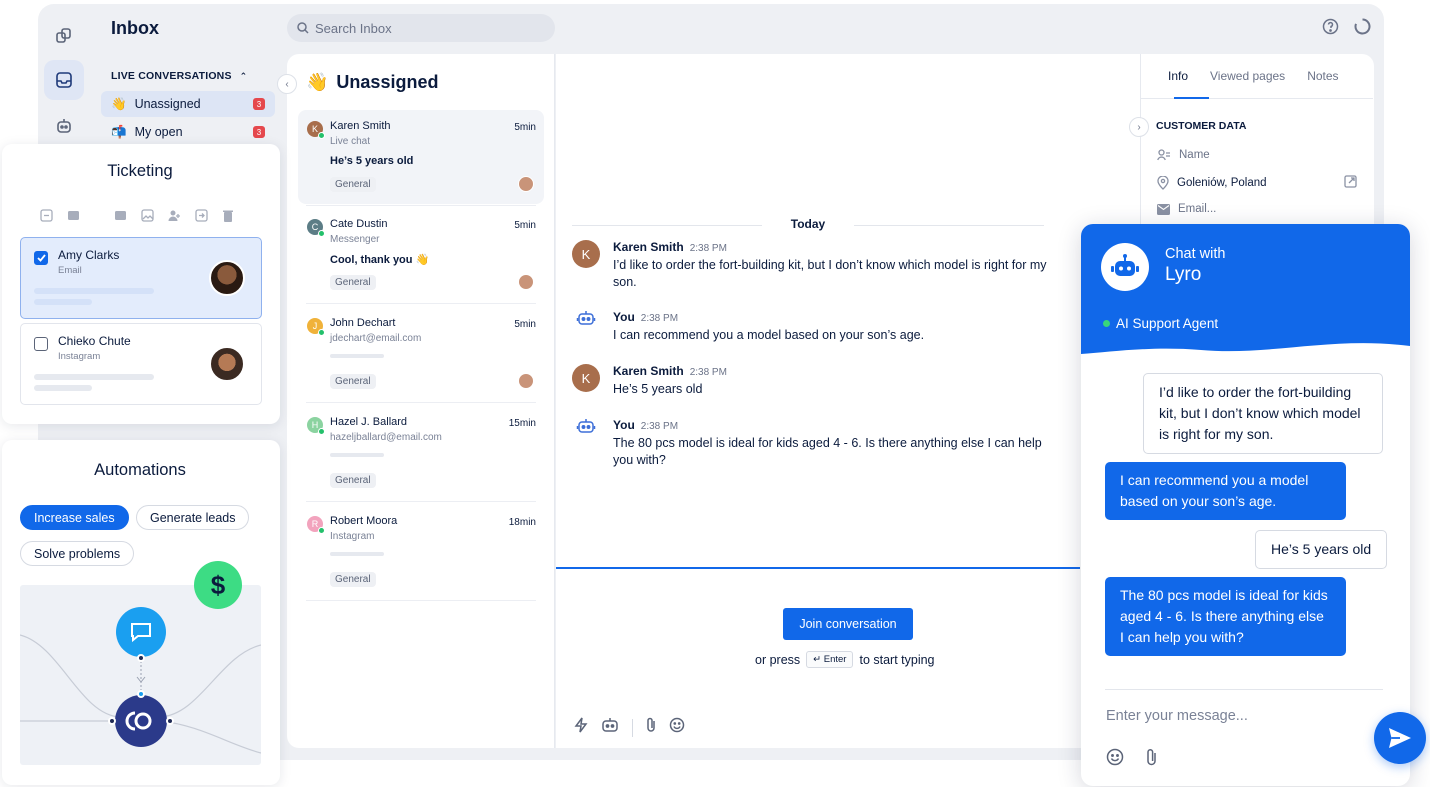  I want to click on avatar, so click(227, 364).